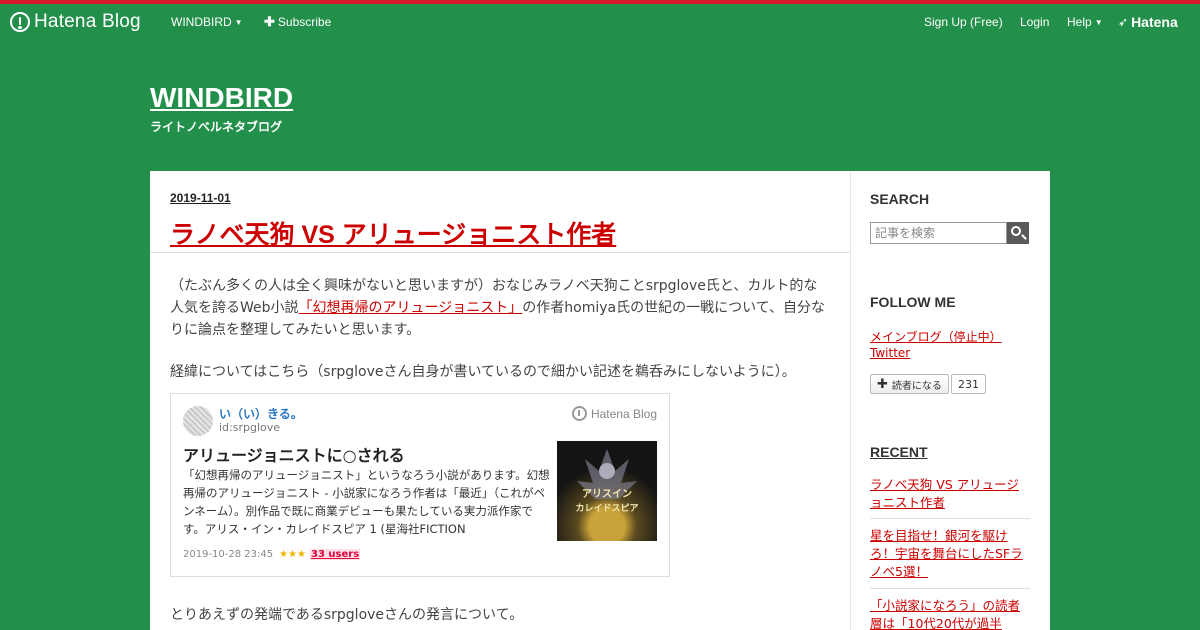 The width and height of the screenshot is (1200, 630). I want to click on blog-menu-dropdown: WINDBIRD ▼, so click(207, 22).